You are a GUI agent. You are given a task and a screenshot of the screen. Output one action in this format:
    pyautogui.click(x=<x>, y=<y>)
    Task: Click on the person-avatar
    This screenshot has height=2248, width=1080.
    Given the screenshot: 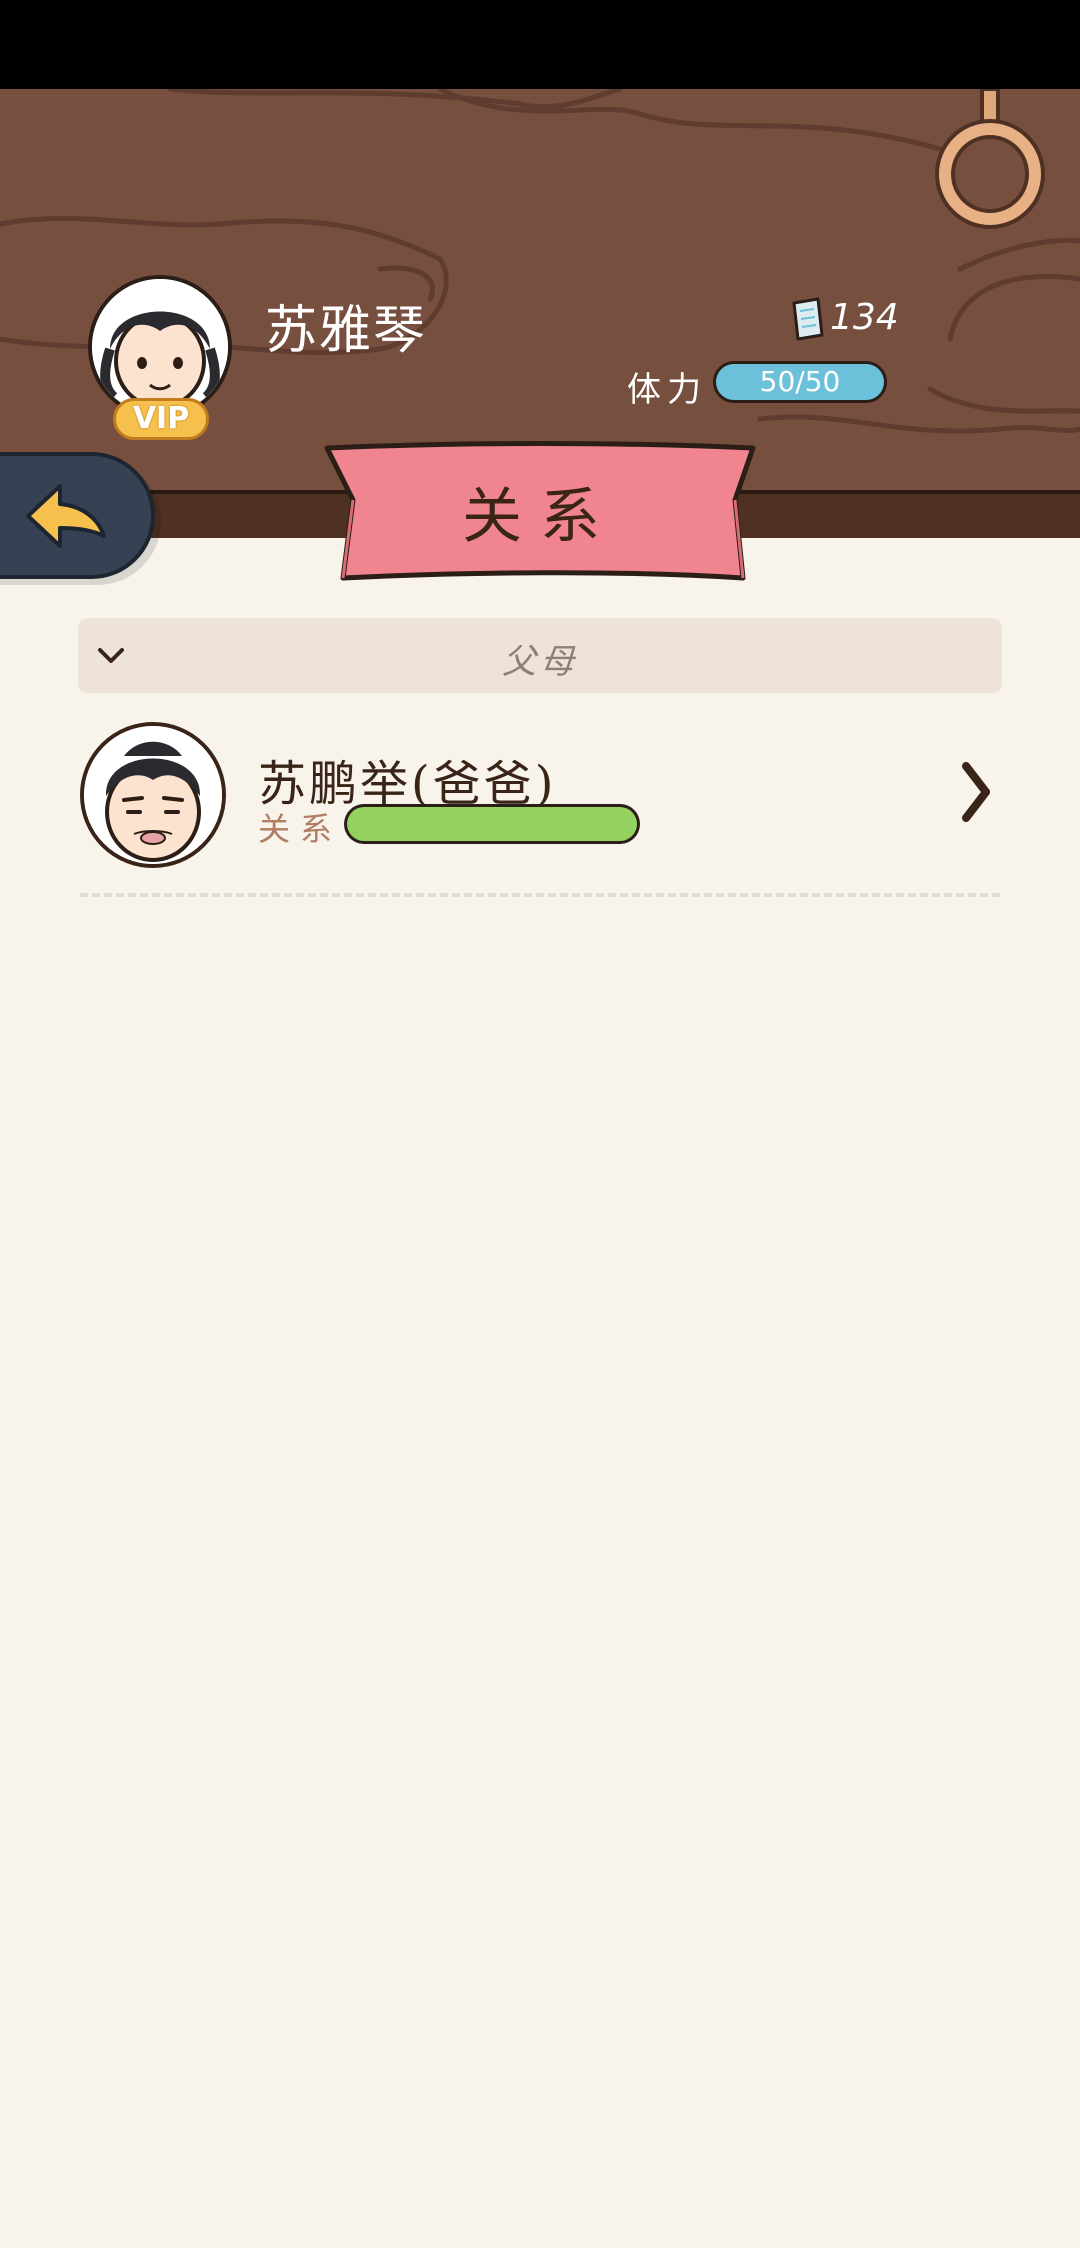 What is the action you would take?
    pyautogui.click(x=153, y=795)
    